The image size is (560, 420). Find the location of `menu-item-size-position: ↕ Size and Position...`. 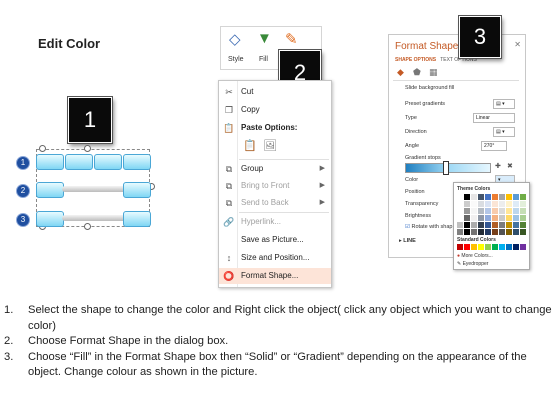

menu-item-size-position: ↕ Size and Position... is located at coordinates (275, 258).